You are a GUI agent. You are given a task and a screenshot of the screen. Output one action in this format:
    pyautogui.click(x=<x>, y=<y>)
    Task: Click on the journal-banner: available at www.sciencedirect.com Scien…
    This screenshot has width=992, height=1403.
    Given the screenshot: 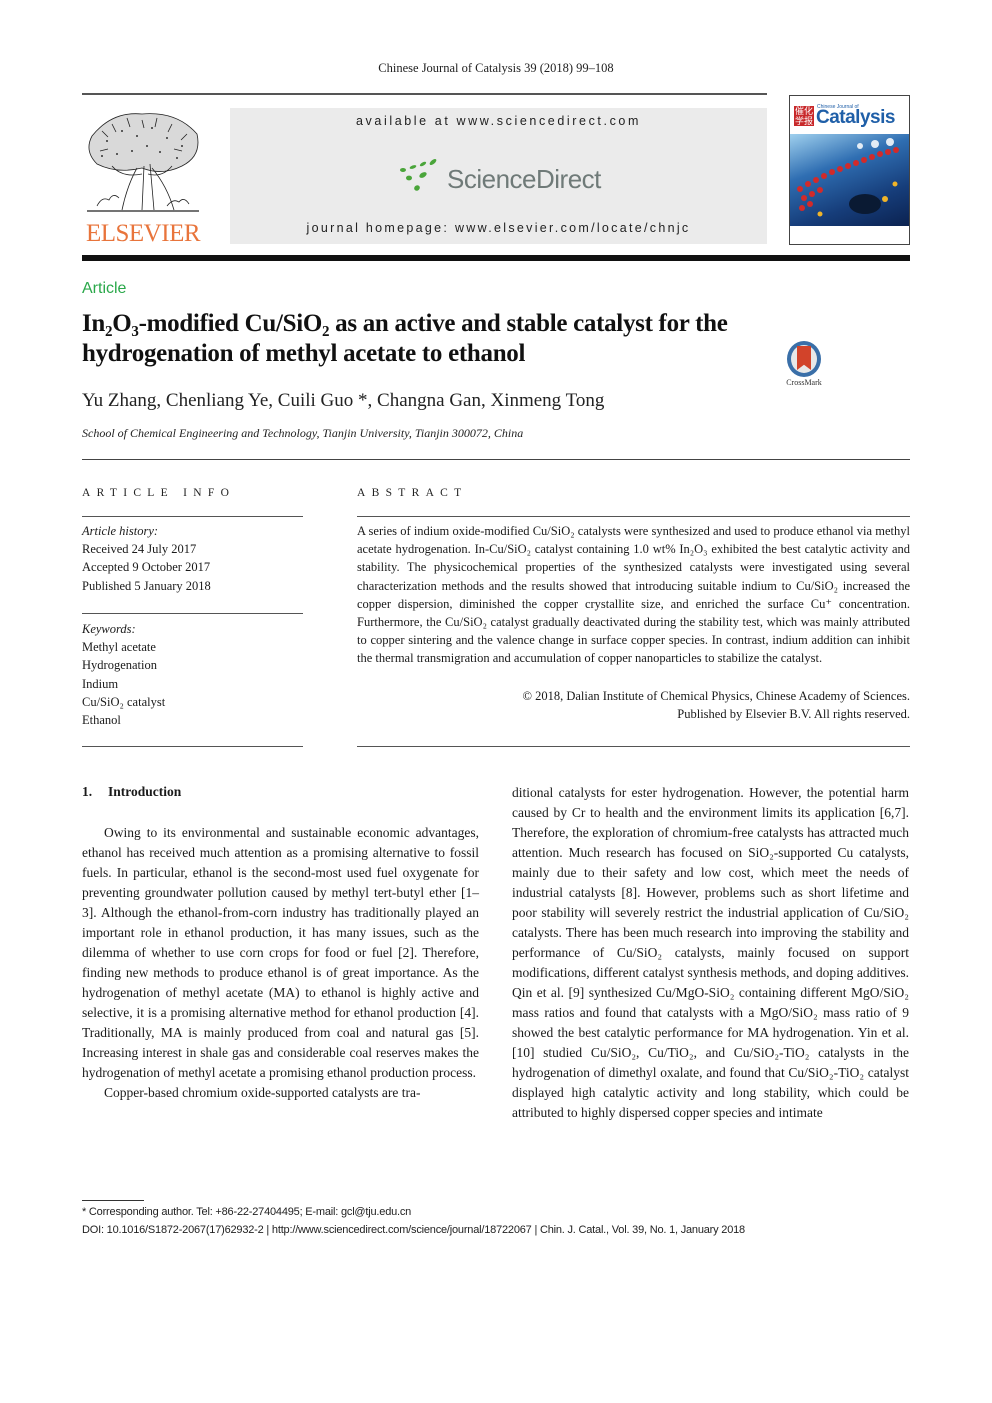 What is the action you would take?
    pyautogui.click(x=498, y=176)
    